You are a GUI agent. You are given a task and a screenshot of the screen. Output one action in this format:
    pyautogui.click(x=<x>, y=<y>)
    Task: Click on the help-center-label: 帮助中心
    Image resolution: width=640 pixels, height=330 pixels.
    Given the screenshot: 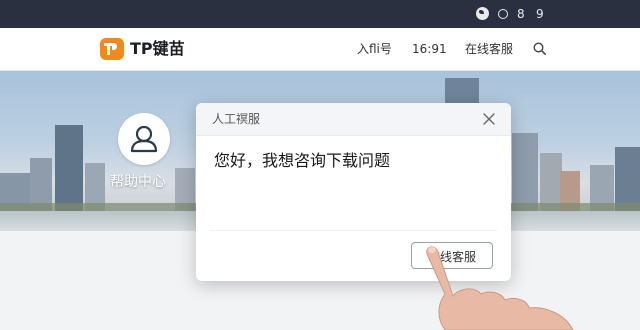 What is the action you would take?
    pyautogui.click(x=138, y=182)
    